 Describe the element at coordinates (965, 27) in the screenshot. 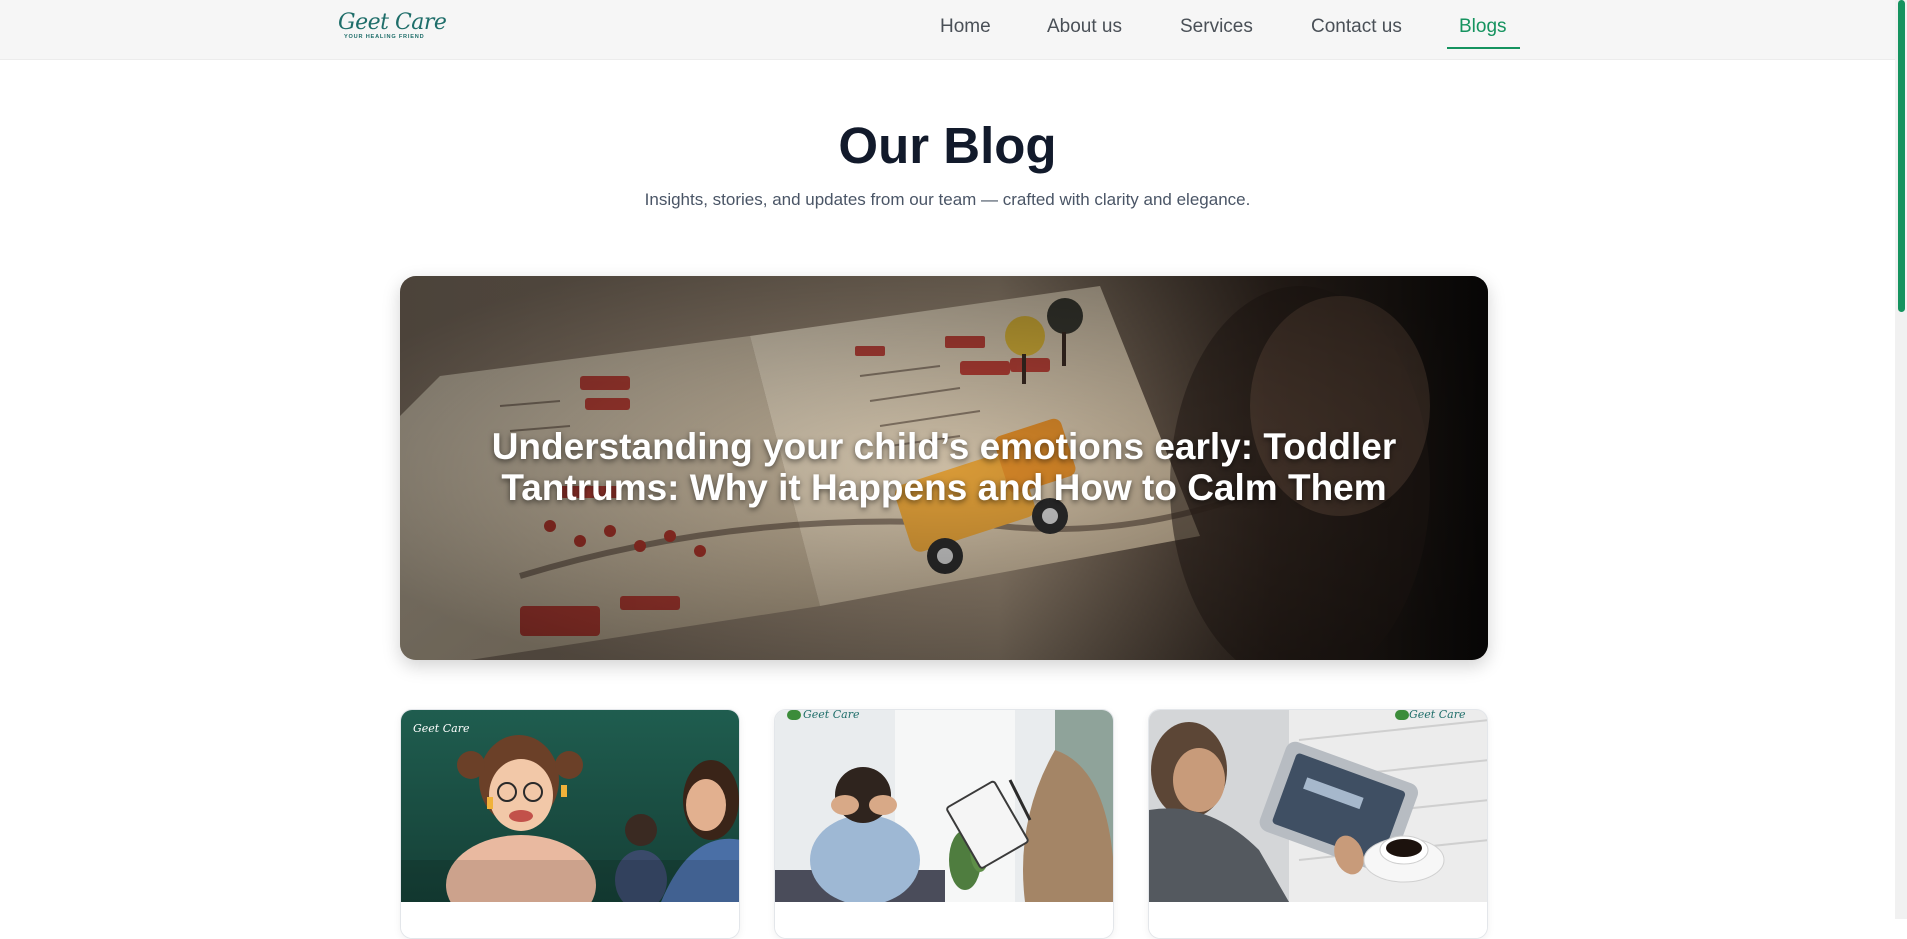

I see `nav-item-home: Home` at that location.